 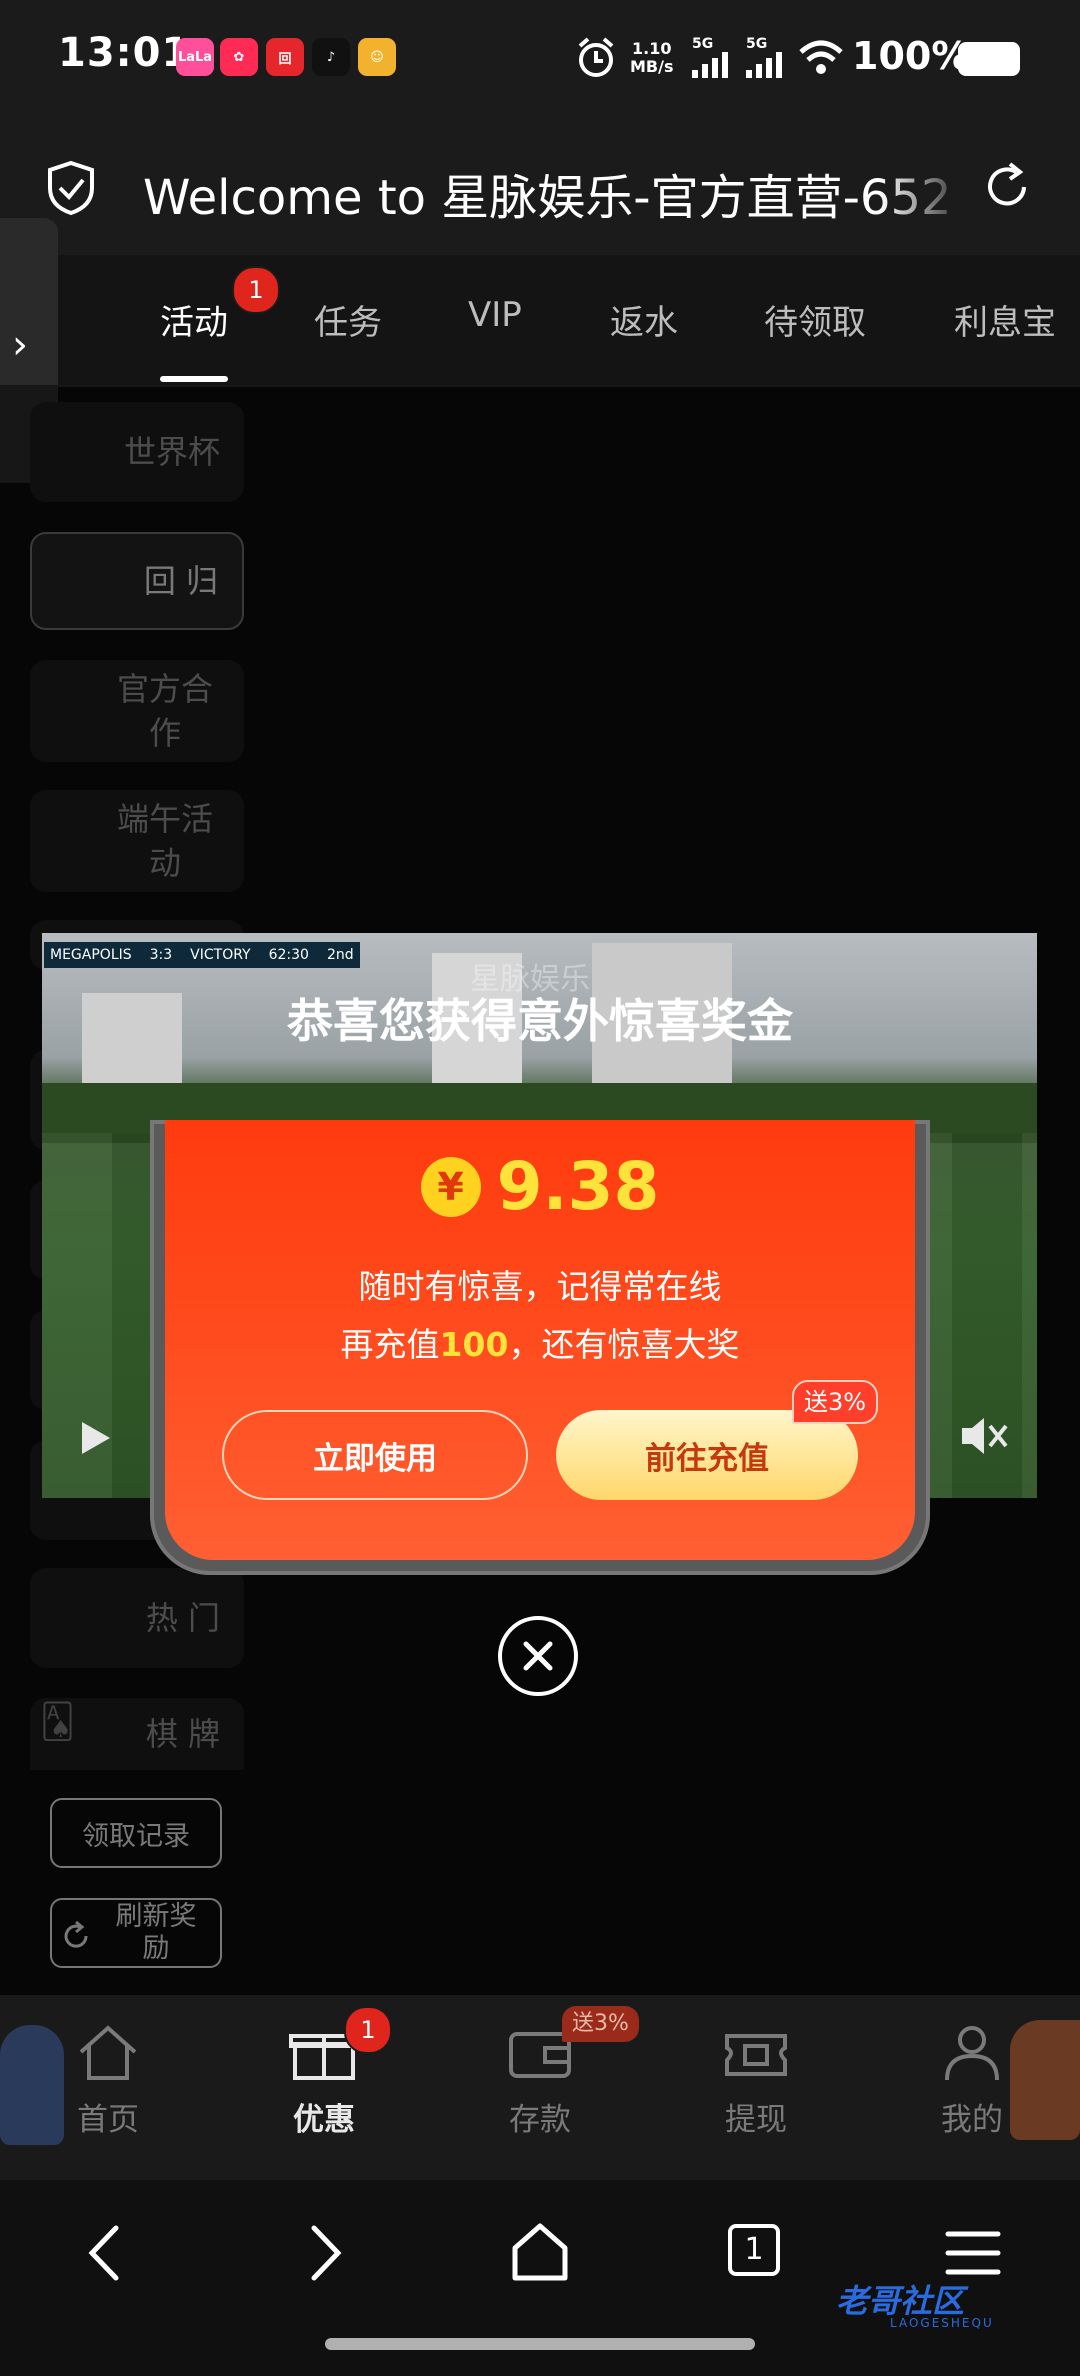 What do you see at coordinates (495, 315) in the screenshot?
I see `tab-vip: VIP` at bounding box center [495, 315].